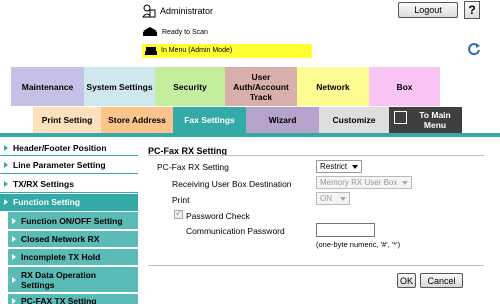 The width and height of the screenshot is (500, 304). I want to click on menu-item-label: RX Data Operation Settings, so click(59, 279).